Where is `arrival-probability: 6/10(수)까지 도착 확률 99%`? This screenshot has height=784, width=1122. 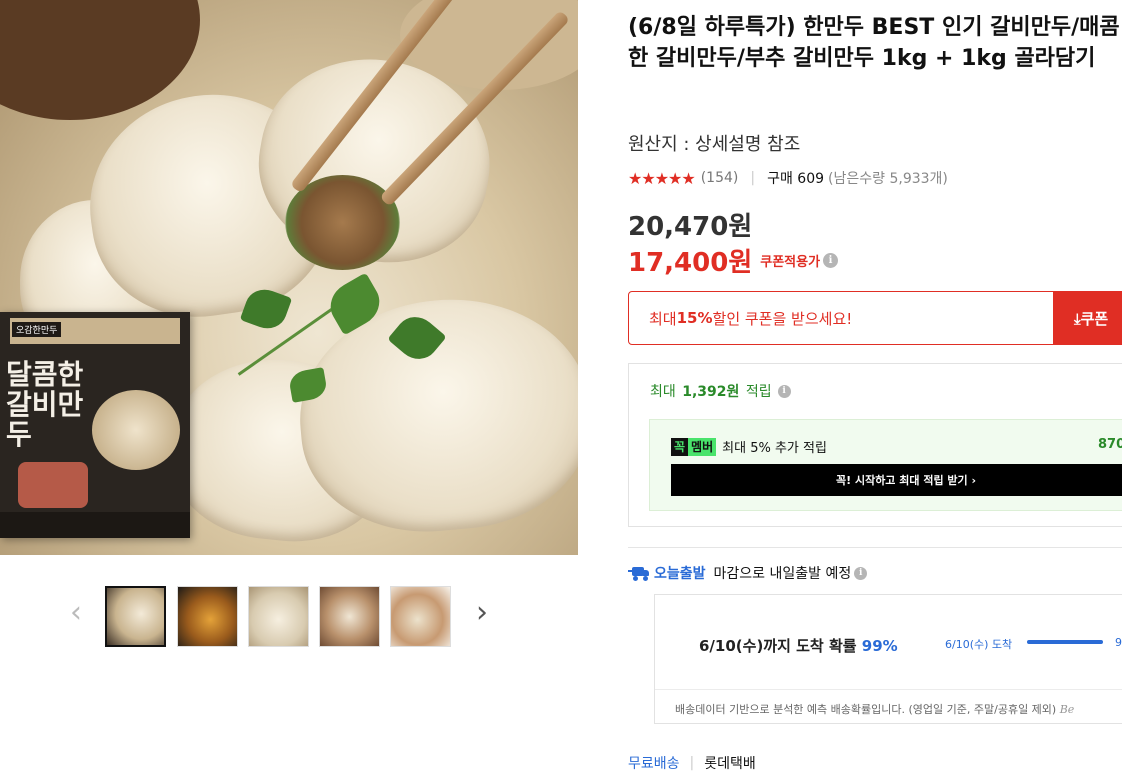 arrival-probability: 6/10(수)까지 도착 확률 99% is located at coordinates (798, 645).